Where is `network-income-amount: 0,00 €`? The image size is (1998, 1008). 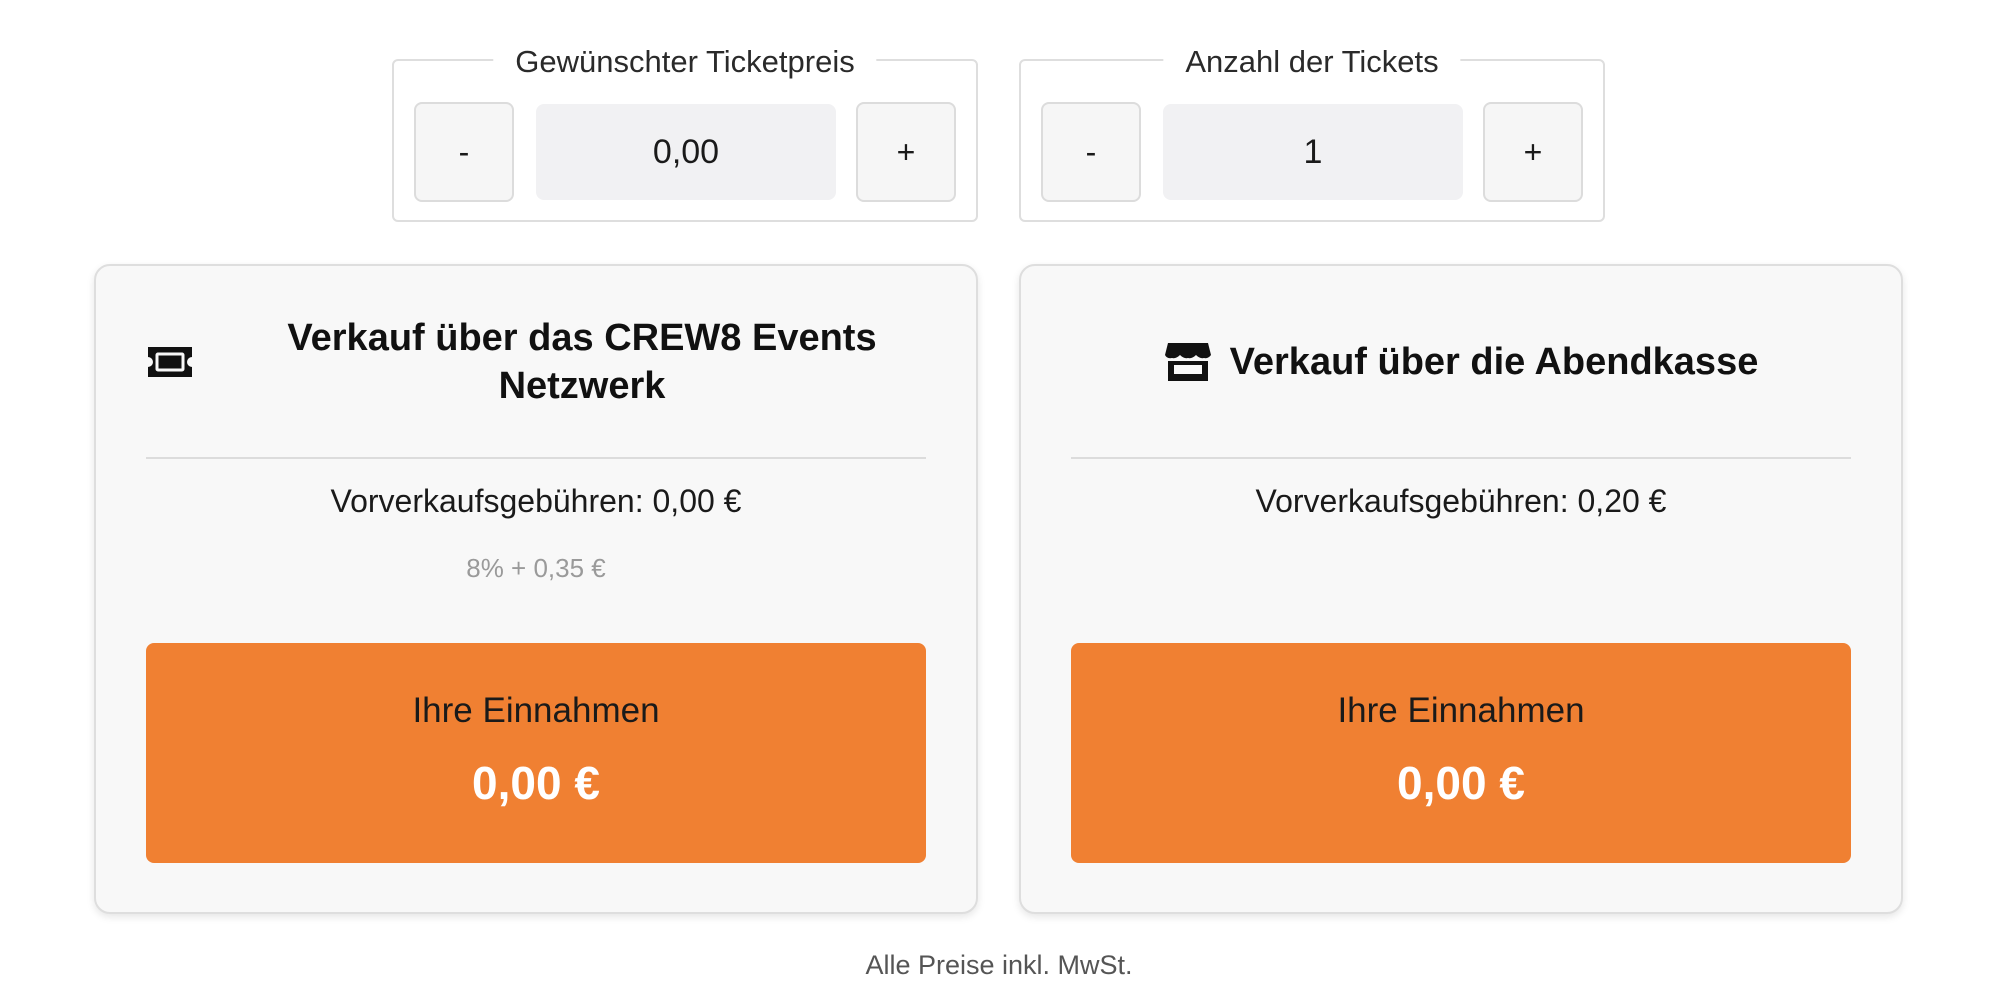
network-income-amount: 0,00 € is located at coordinates (536, 783).